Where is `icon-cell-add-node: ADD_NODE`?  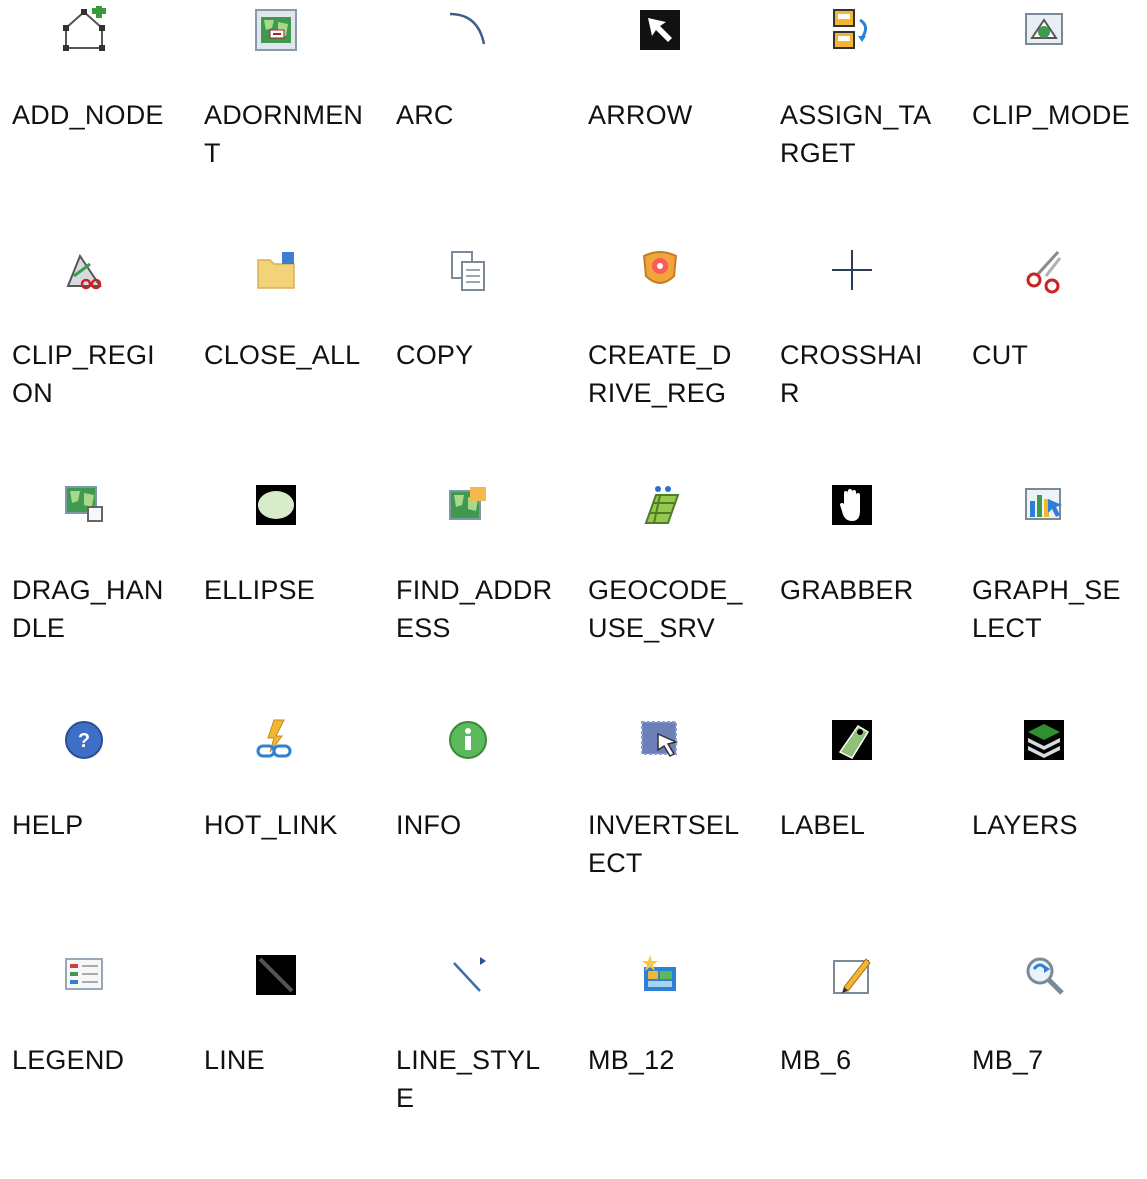
icon-cell-add-node: ADD_NODE is located at coordinates (96, 117).